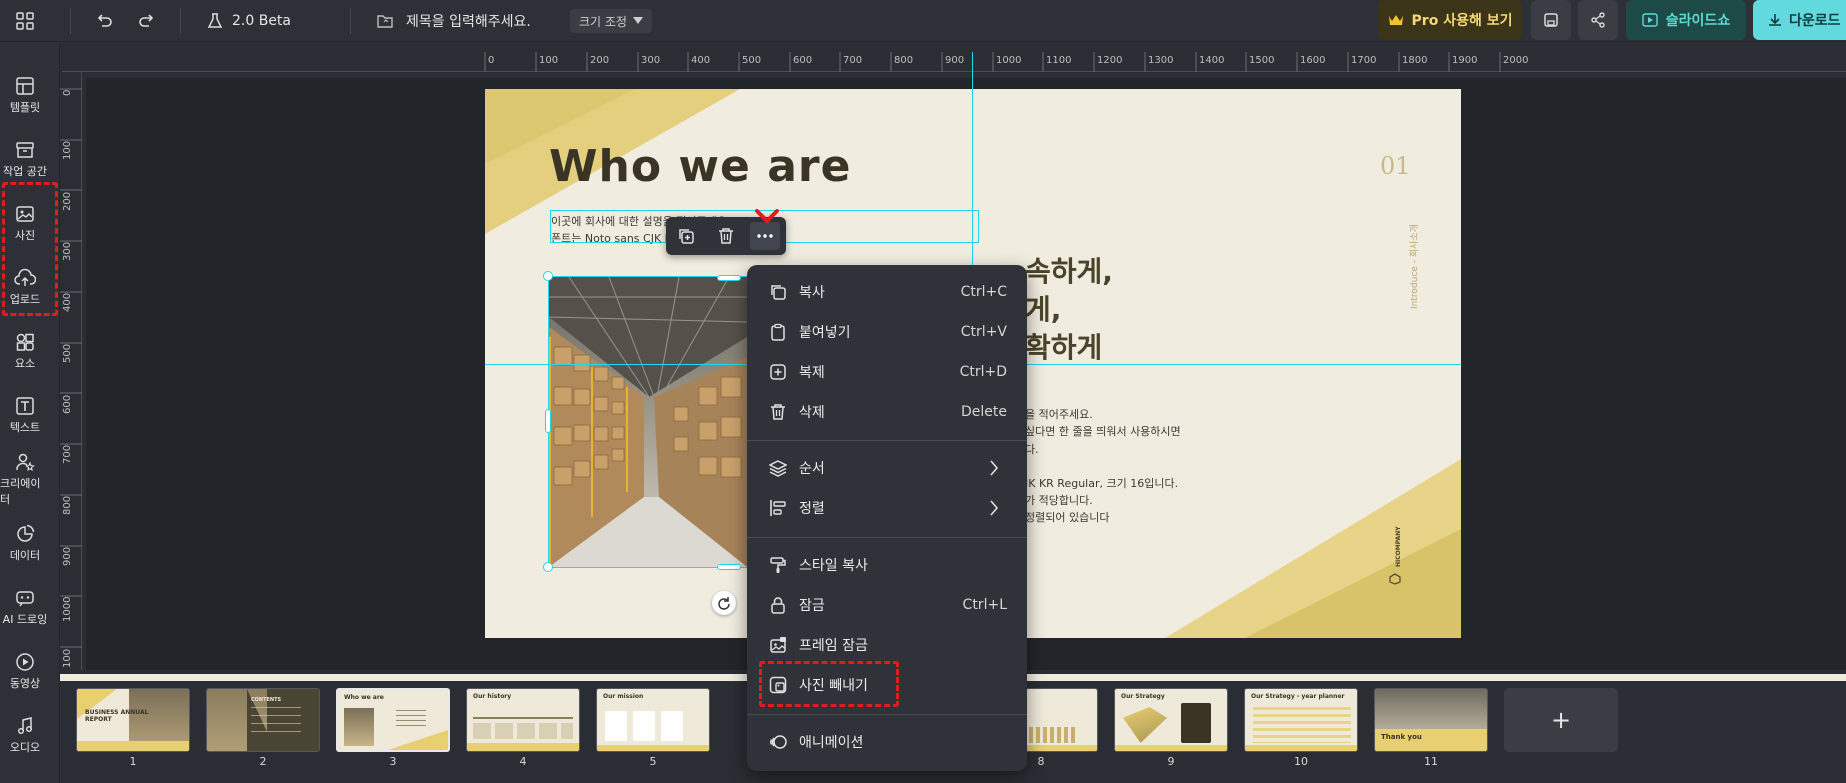 This screenshot has width=1846, height=783. What do you see at coordinates (393, 720) in the screenshot?
I see `slide-thumbnail-3: Who we are` at bounding box center [393, 720].